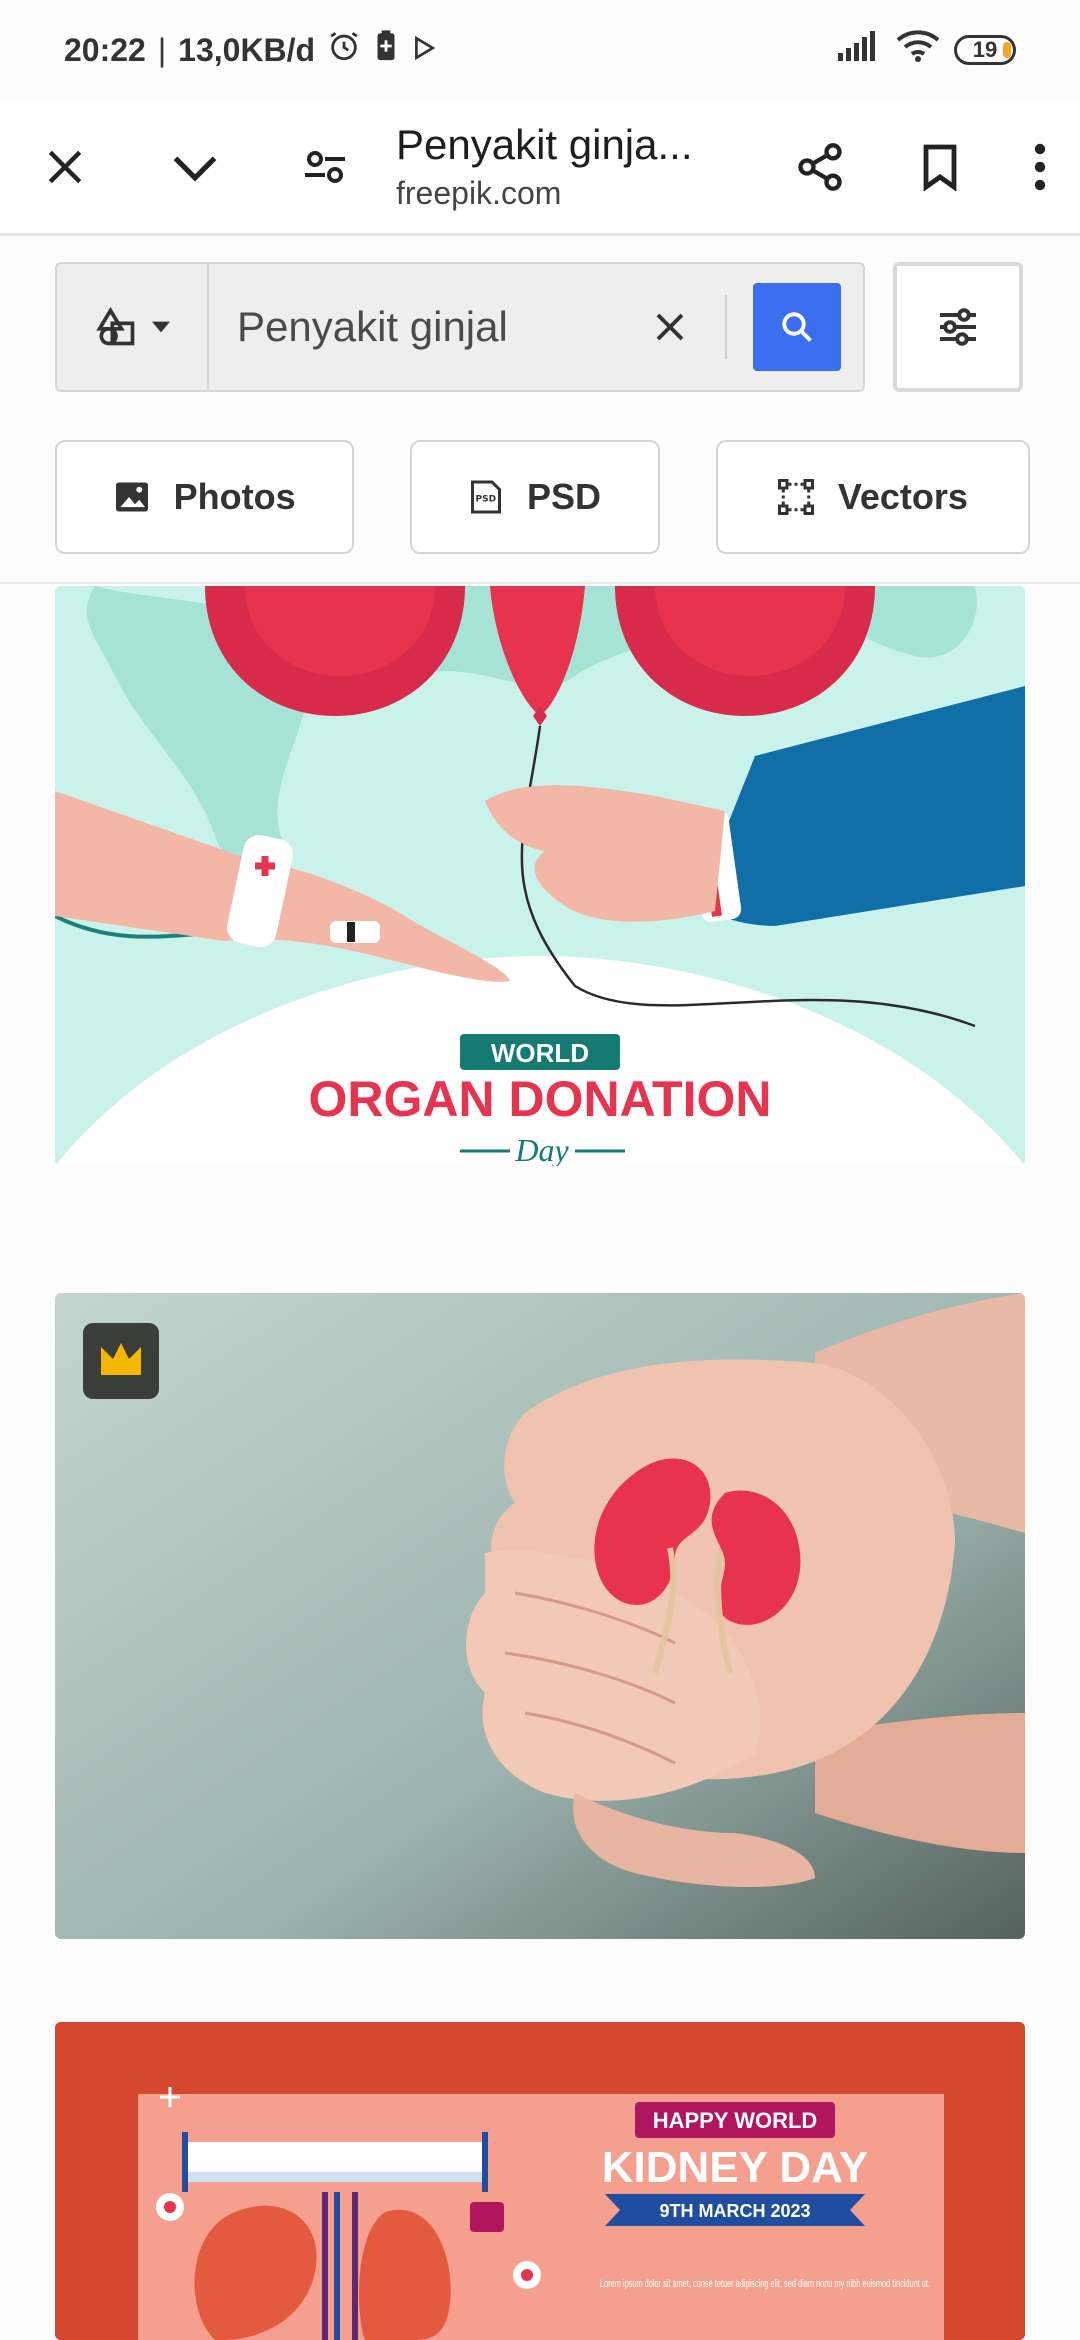  Describe the element at coordinates (541, 1149) in the screenshot. I see `card-script-heading: Day` at that location.